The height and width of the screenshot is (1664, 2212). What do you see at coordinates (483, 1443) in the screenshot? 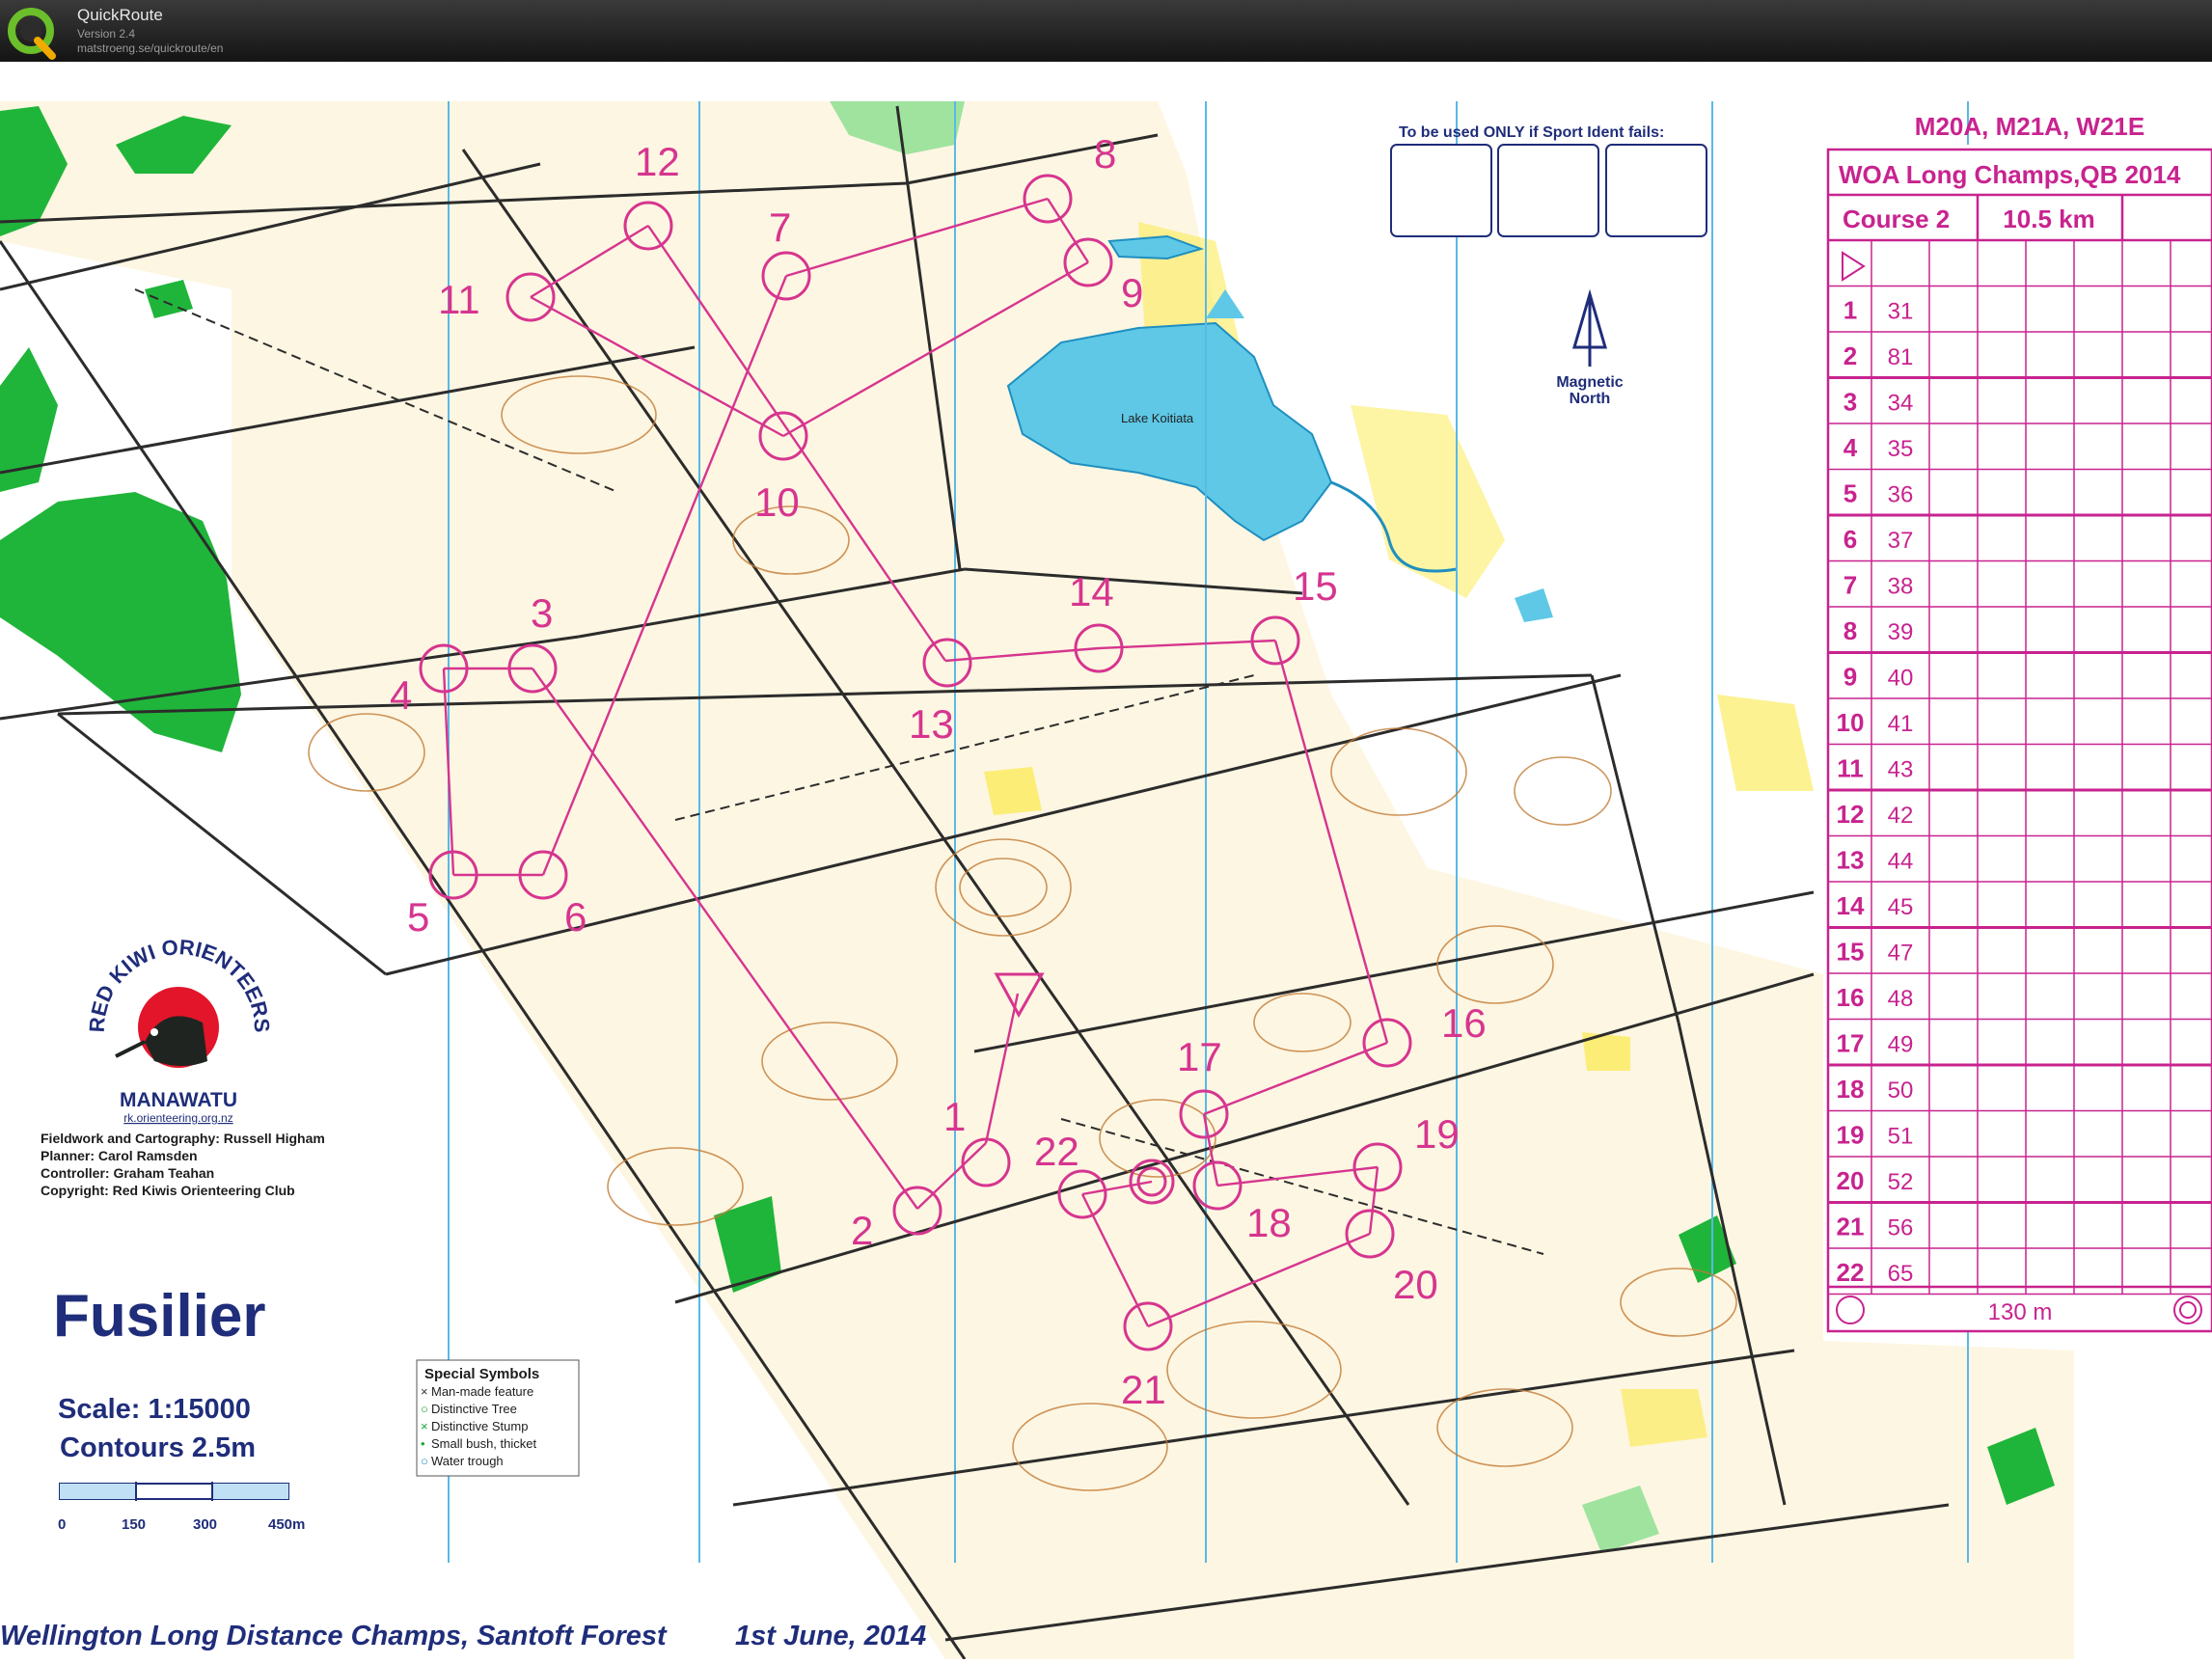
I see `legend-item-label: Small bush, thicket` at bounding box center [483, 1443].